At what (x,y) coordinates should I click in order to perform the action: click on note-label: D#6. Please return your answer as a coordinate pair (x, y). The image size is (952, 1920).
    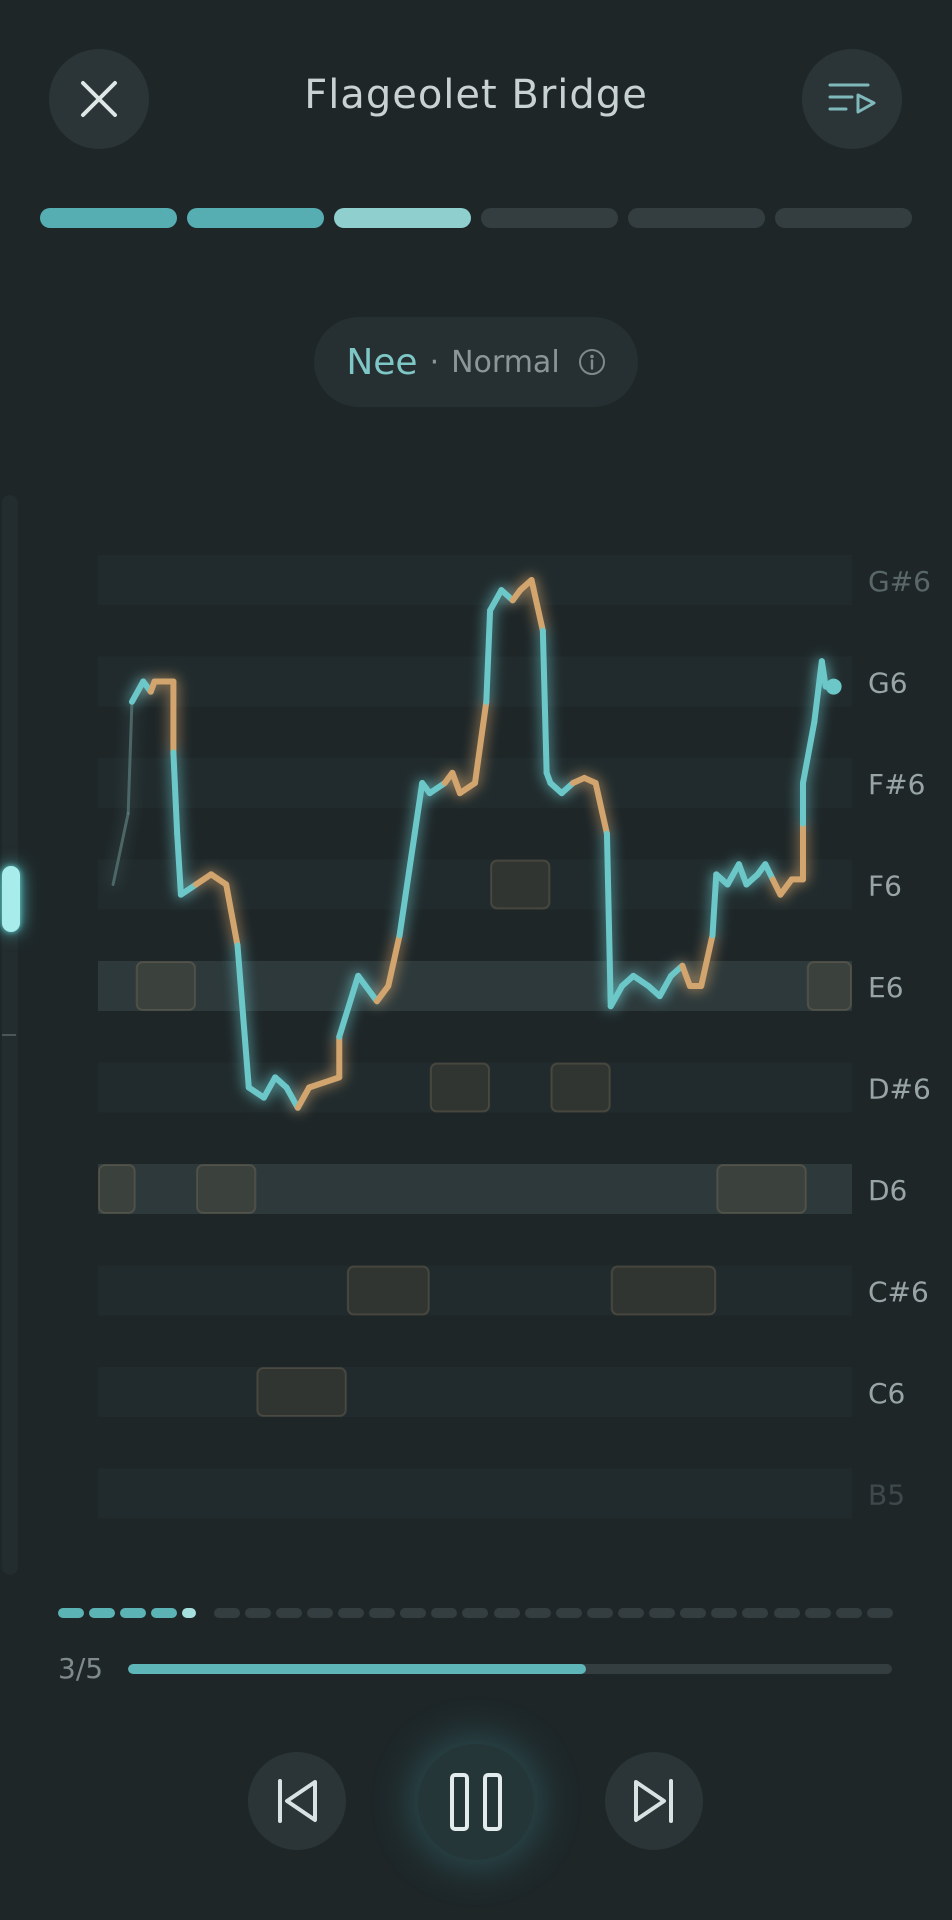
    Looking at the image, I should click on (899, 1089).